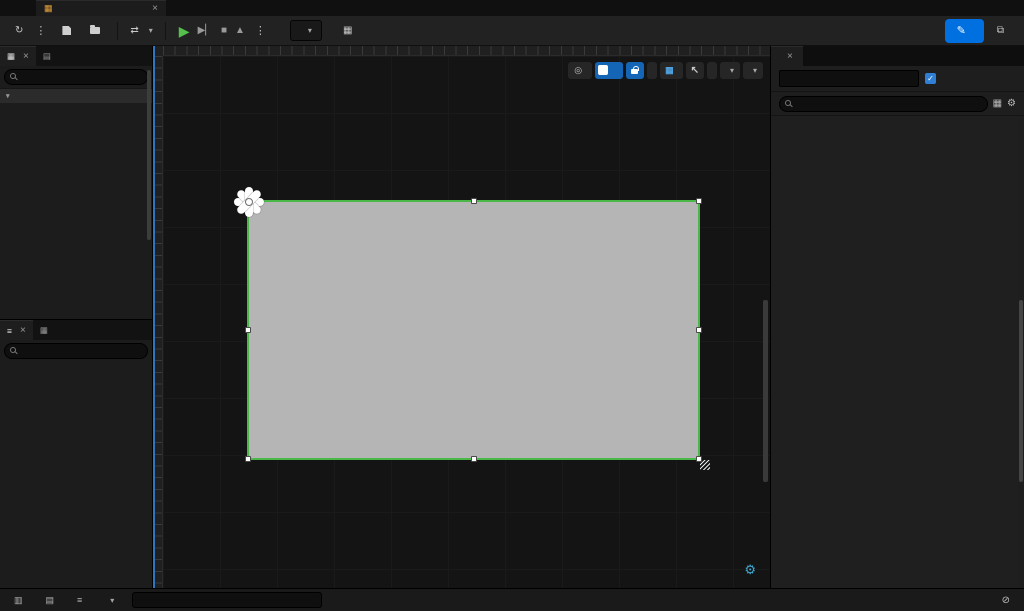 The width and height of the screenshot is (1024, 611). I want to click on anchor-medallion, so click(249, 202).